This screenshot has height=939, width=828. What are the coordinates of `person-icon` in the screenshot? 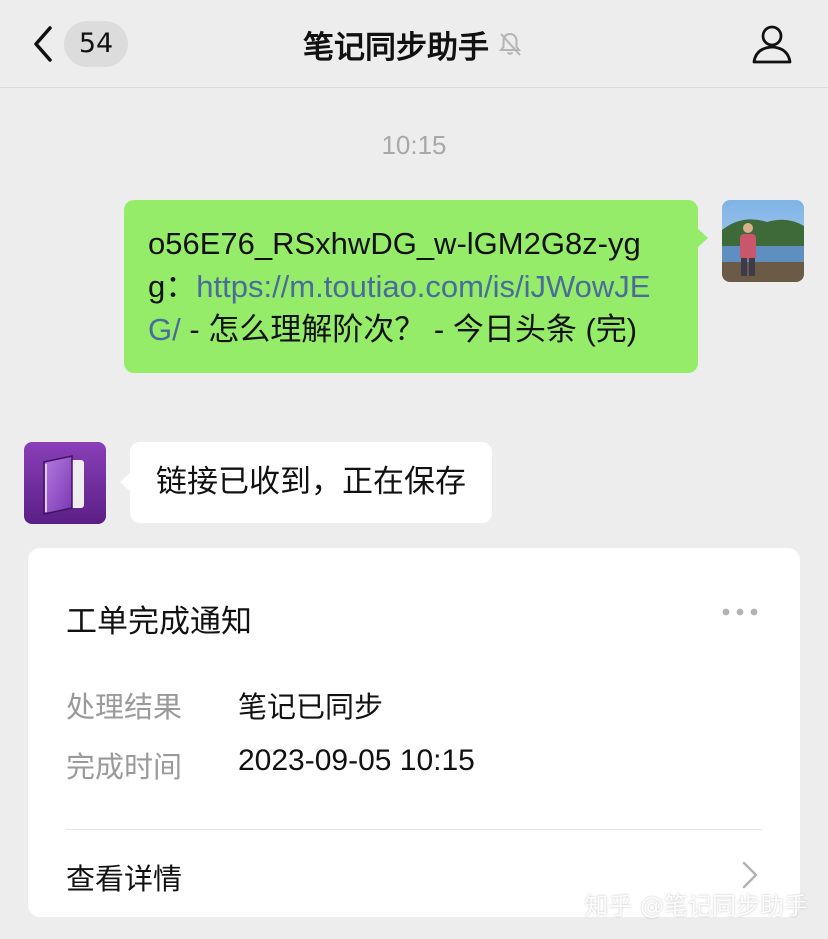 It's located at (772, 44).